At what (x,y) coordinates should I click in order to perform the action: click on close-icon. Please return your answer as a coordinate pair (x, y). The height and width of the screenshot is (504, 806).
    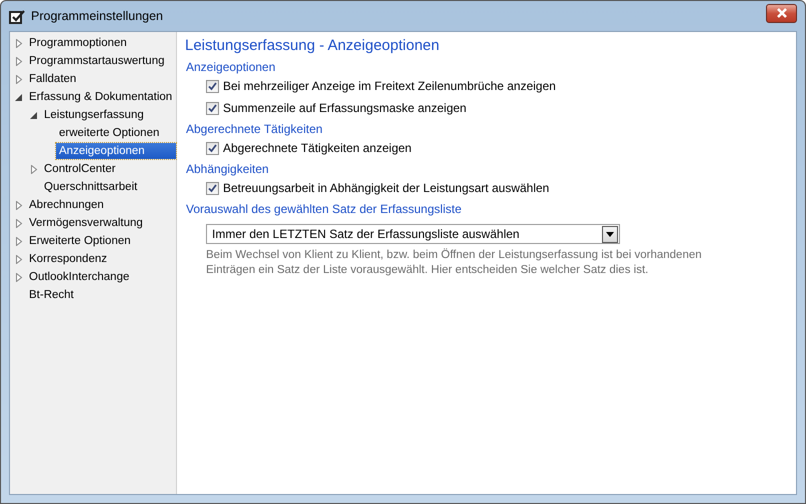
    Looking at the image, I should click on (782, 13).